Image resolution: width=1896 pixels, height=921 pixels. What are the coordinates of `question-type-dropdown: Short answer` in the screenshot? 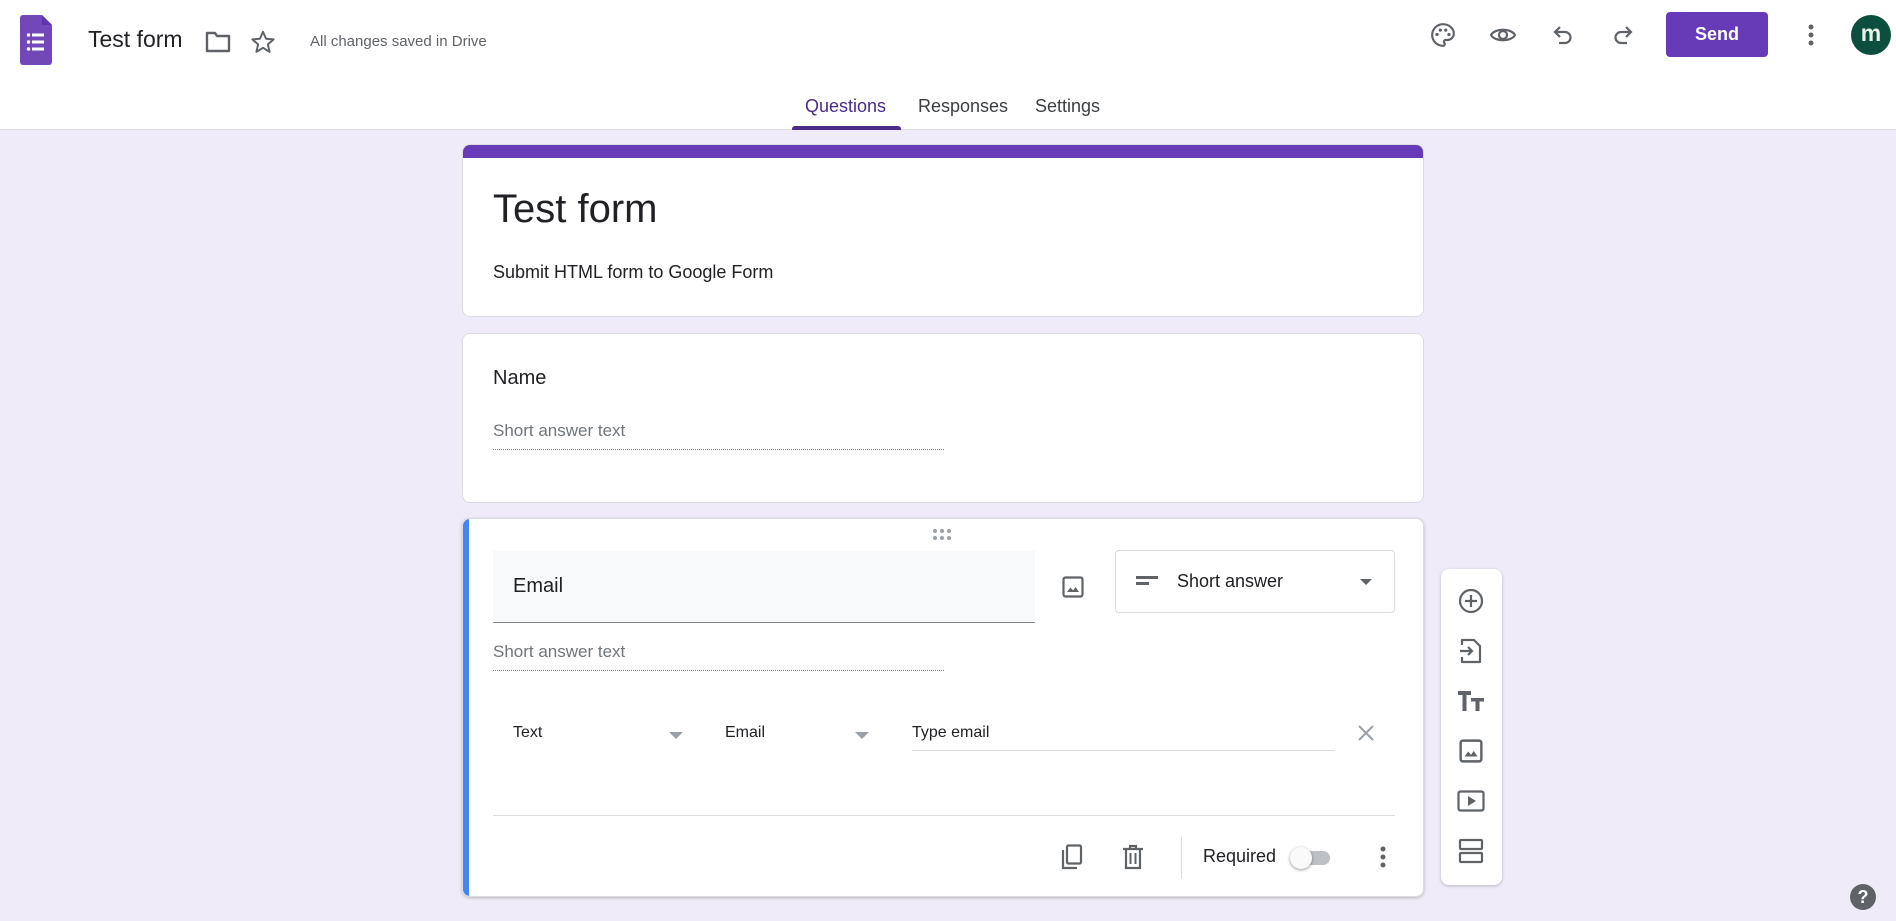 It's located at (1255, 581).